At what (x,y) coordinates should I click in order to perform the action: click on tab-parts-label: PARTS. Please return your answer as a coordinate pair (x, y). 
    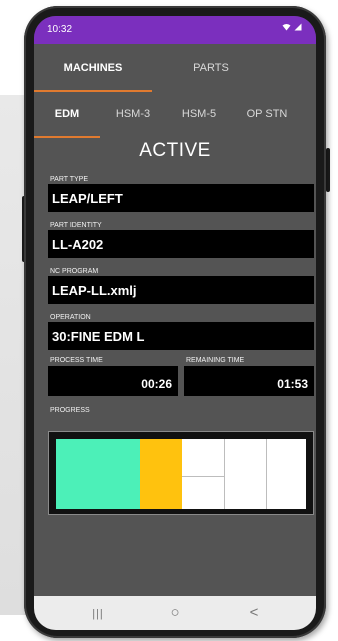
    Looking at the image, I should click on (211, 68).